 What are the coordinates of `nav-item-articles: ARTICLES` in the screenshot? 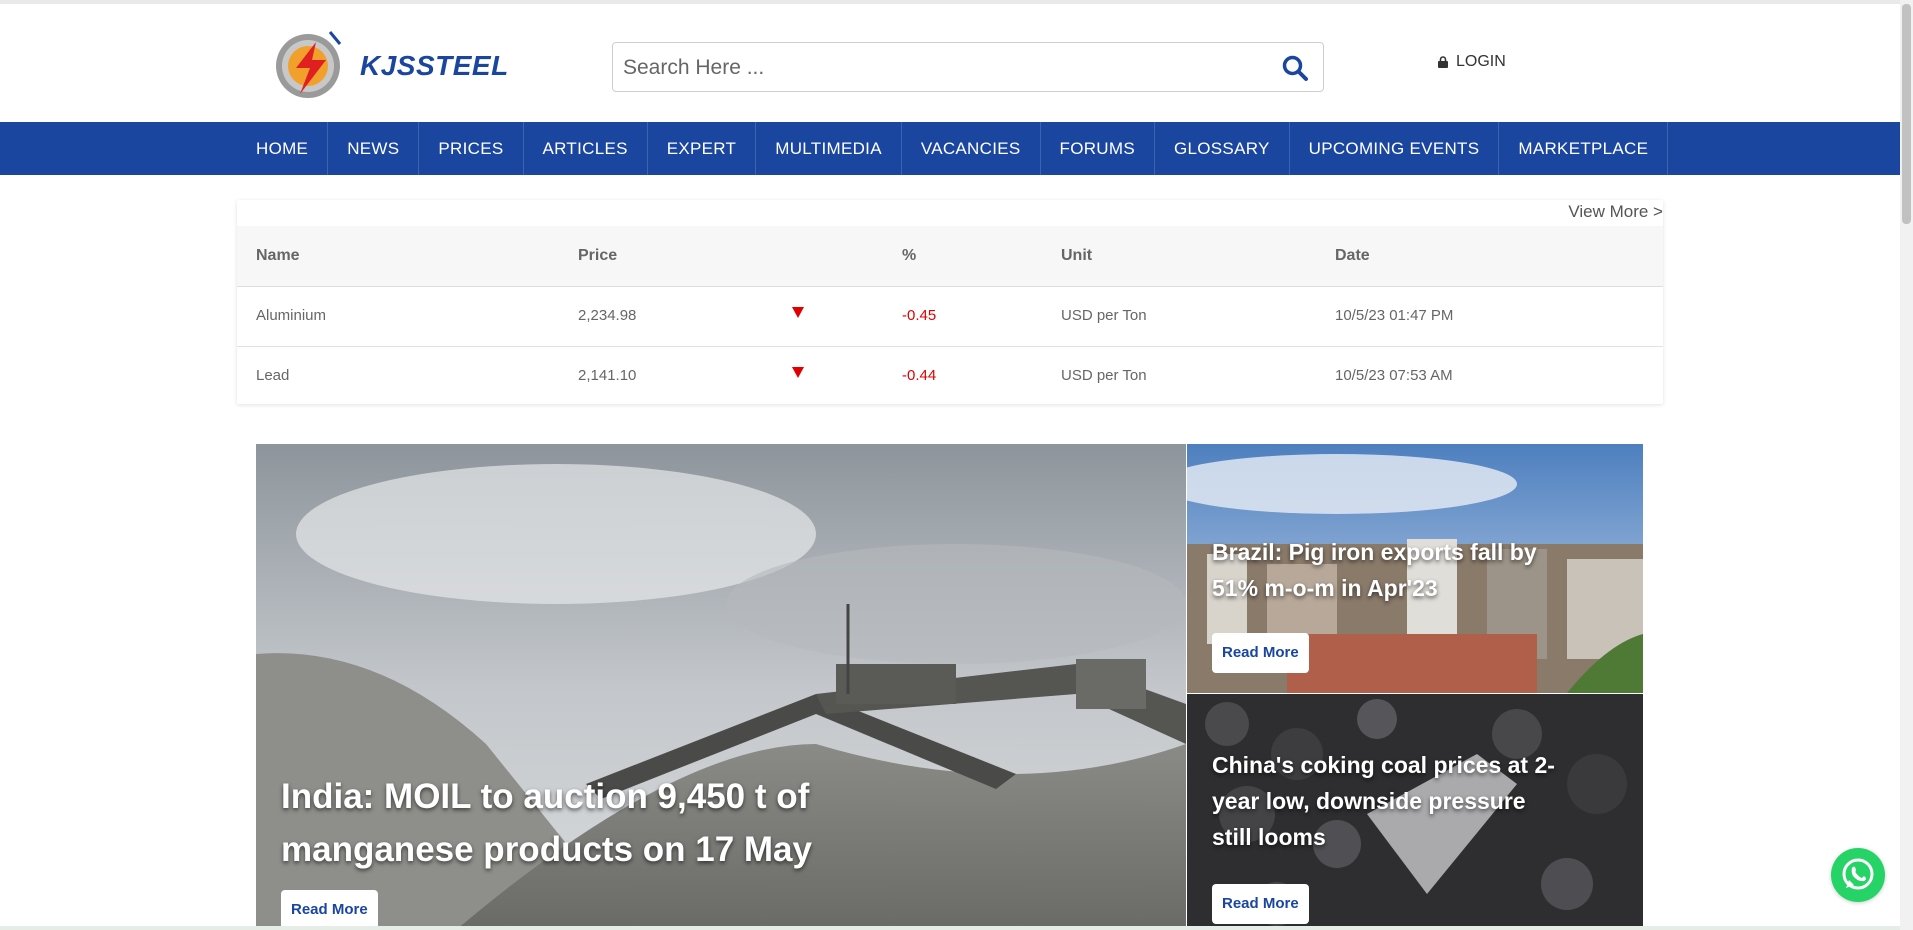 It's located at (586, 148).